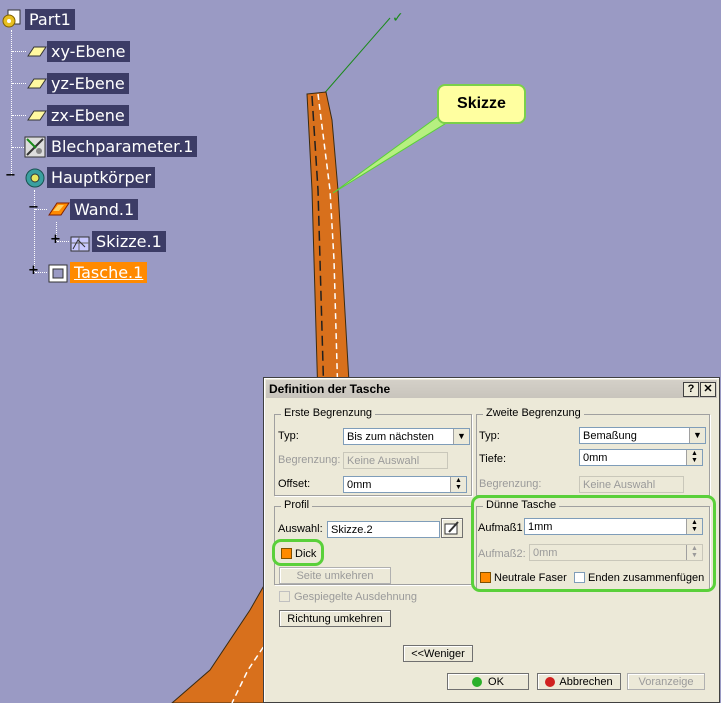  I want to click on tree-label-wall: Wand.1, so click(104, 209).